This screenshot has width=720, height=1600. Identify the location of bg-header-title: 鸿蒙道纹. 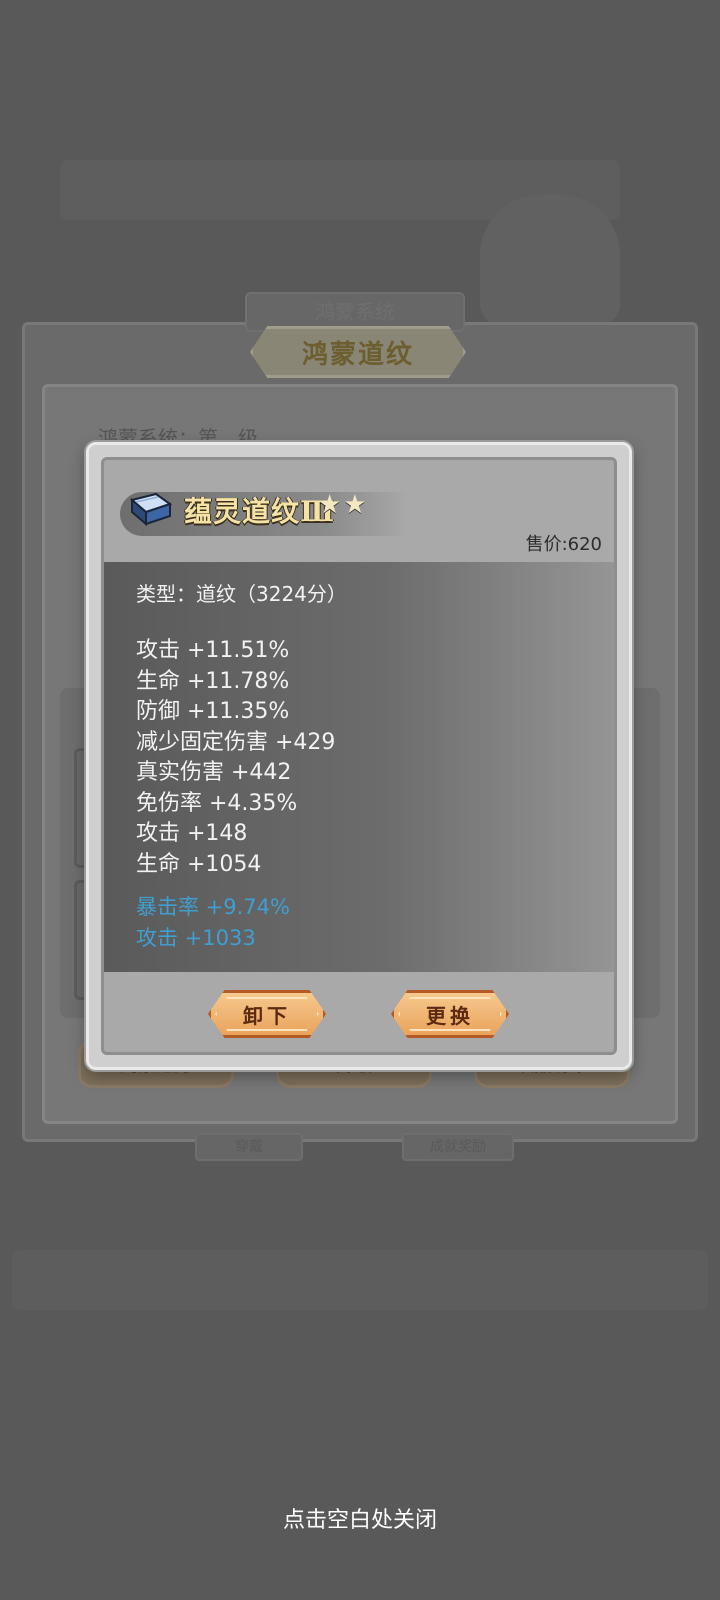
(357, 354).